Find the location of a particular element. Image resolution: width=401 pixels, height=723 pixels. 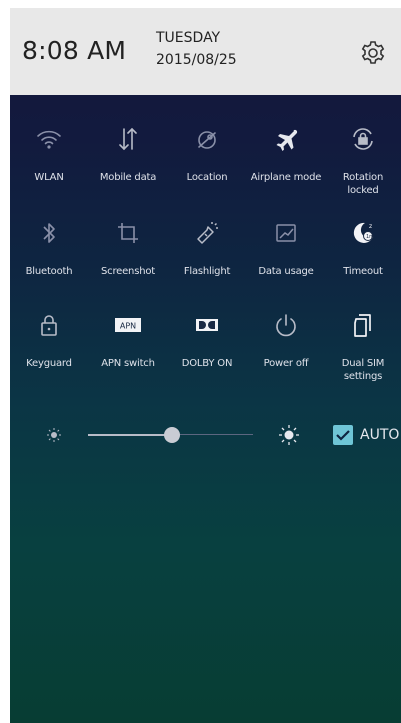

auto-brightness-checkbox is located at coordinates (343, 435).